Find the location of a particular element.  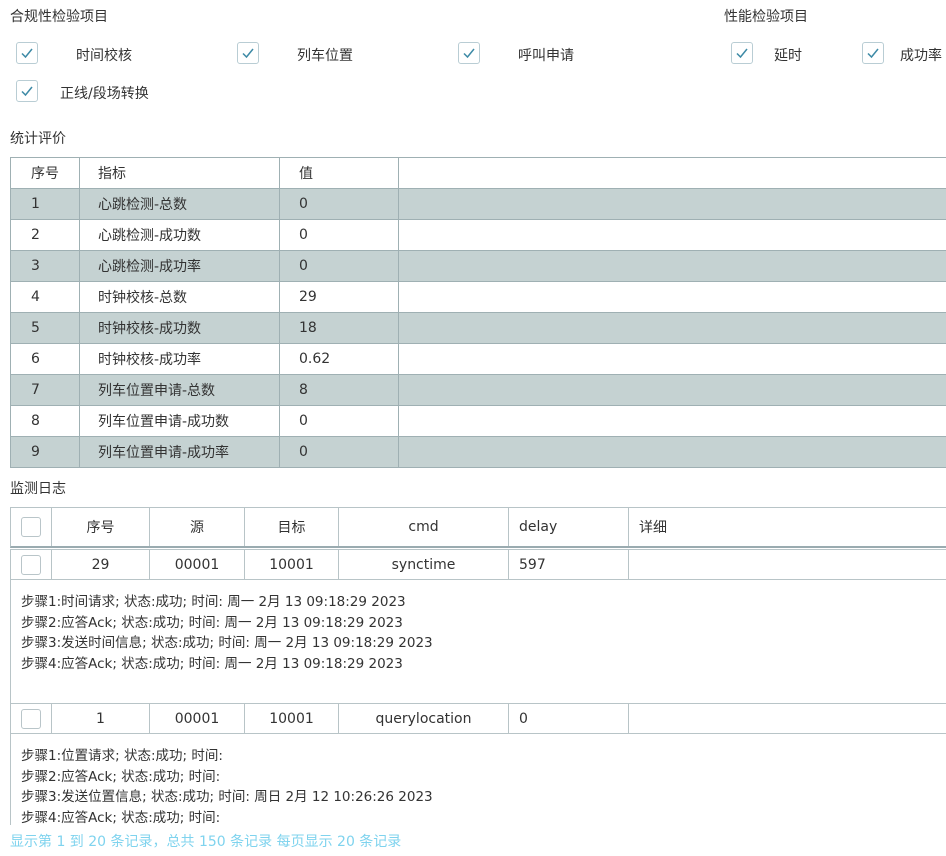

log-header-target: 目标 is located at coordinates (292, 527).